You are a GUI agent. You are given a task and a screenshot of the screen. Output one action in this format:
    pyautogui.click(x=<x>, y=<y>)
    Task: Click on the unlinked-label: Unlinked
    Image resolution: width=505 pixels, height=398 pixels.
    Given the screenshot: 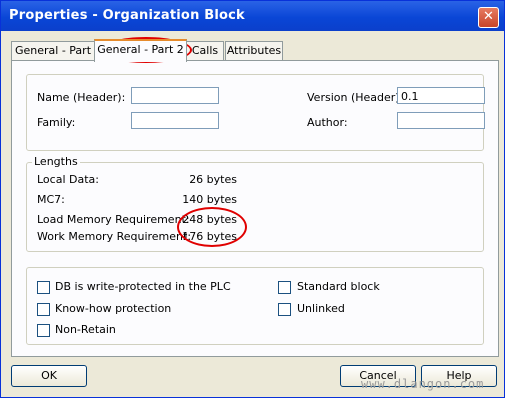 What is the action you would take?
    pyautogui.click(x=321, y=308)
    